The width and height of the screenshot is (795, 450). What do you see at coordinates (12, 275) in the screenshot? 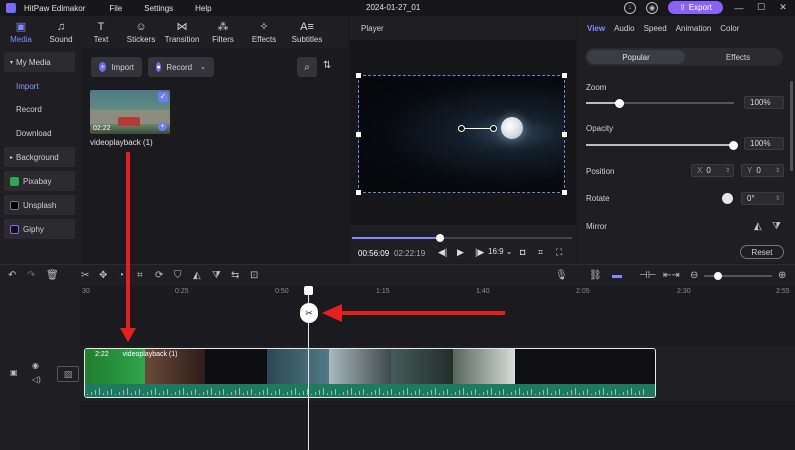
I see `undo-icon: ↶` at bounding box center [12, 275].